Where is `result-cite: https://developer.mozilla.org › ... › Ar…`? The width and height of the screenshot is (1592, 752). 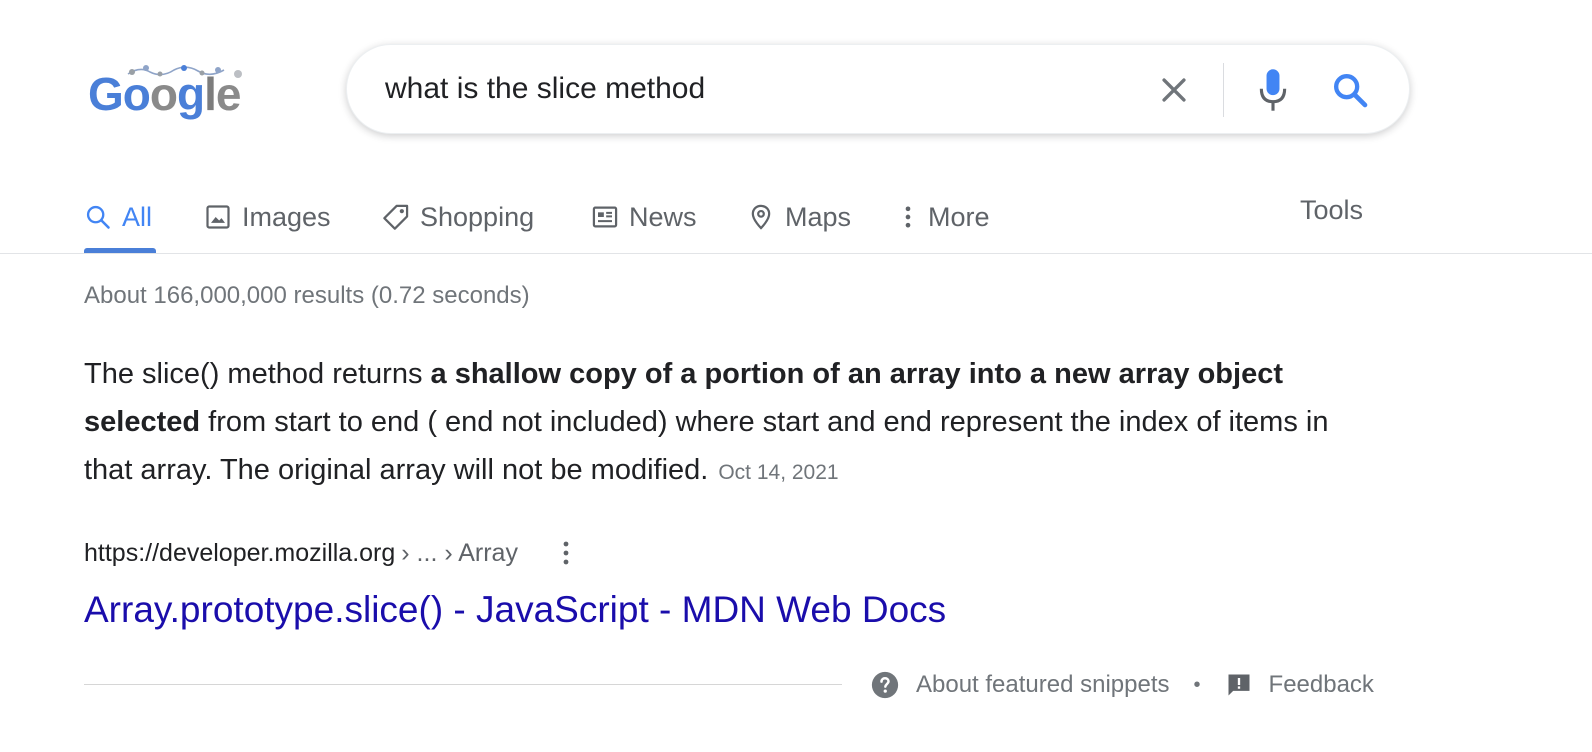 result-cite: https://developer.mozilla.org › ... › Ar… is located at coordinates (330, 553).